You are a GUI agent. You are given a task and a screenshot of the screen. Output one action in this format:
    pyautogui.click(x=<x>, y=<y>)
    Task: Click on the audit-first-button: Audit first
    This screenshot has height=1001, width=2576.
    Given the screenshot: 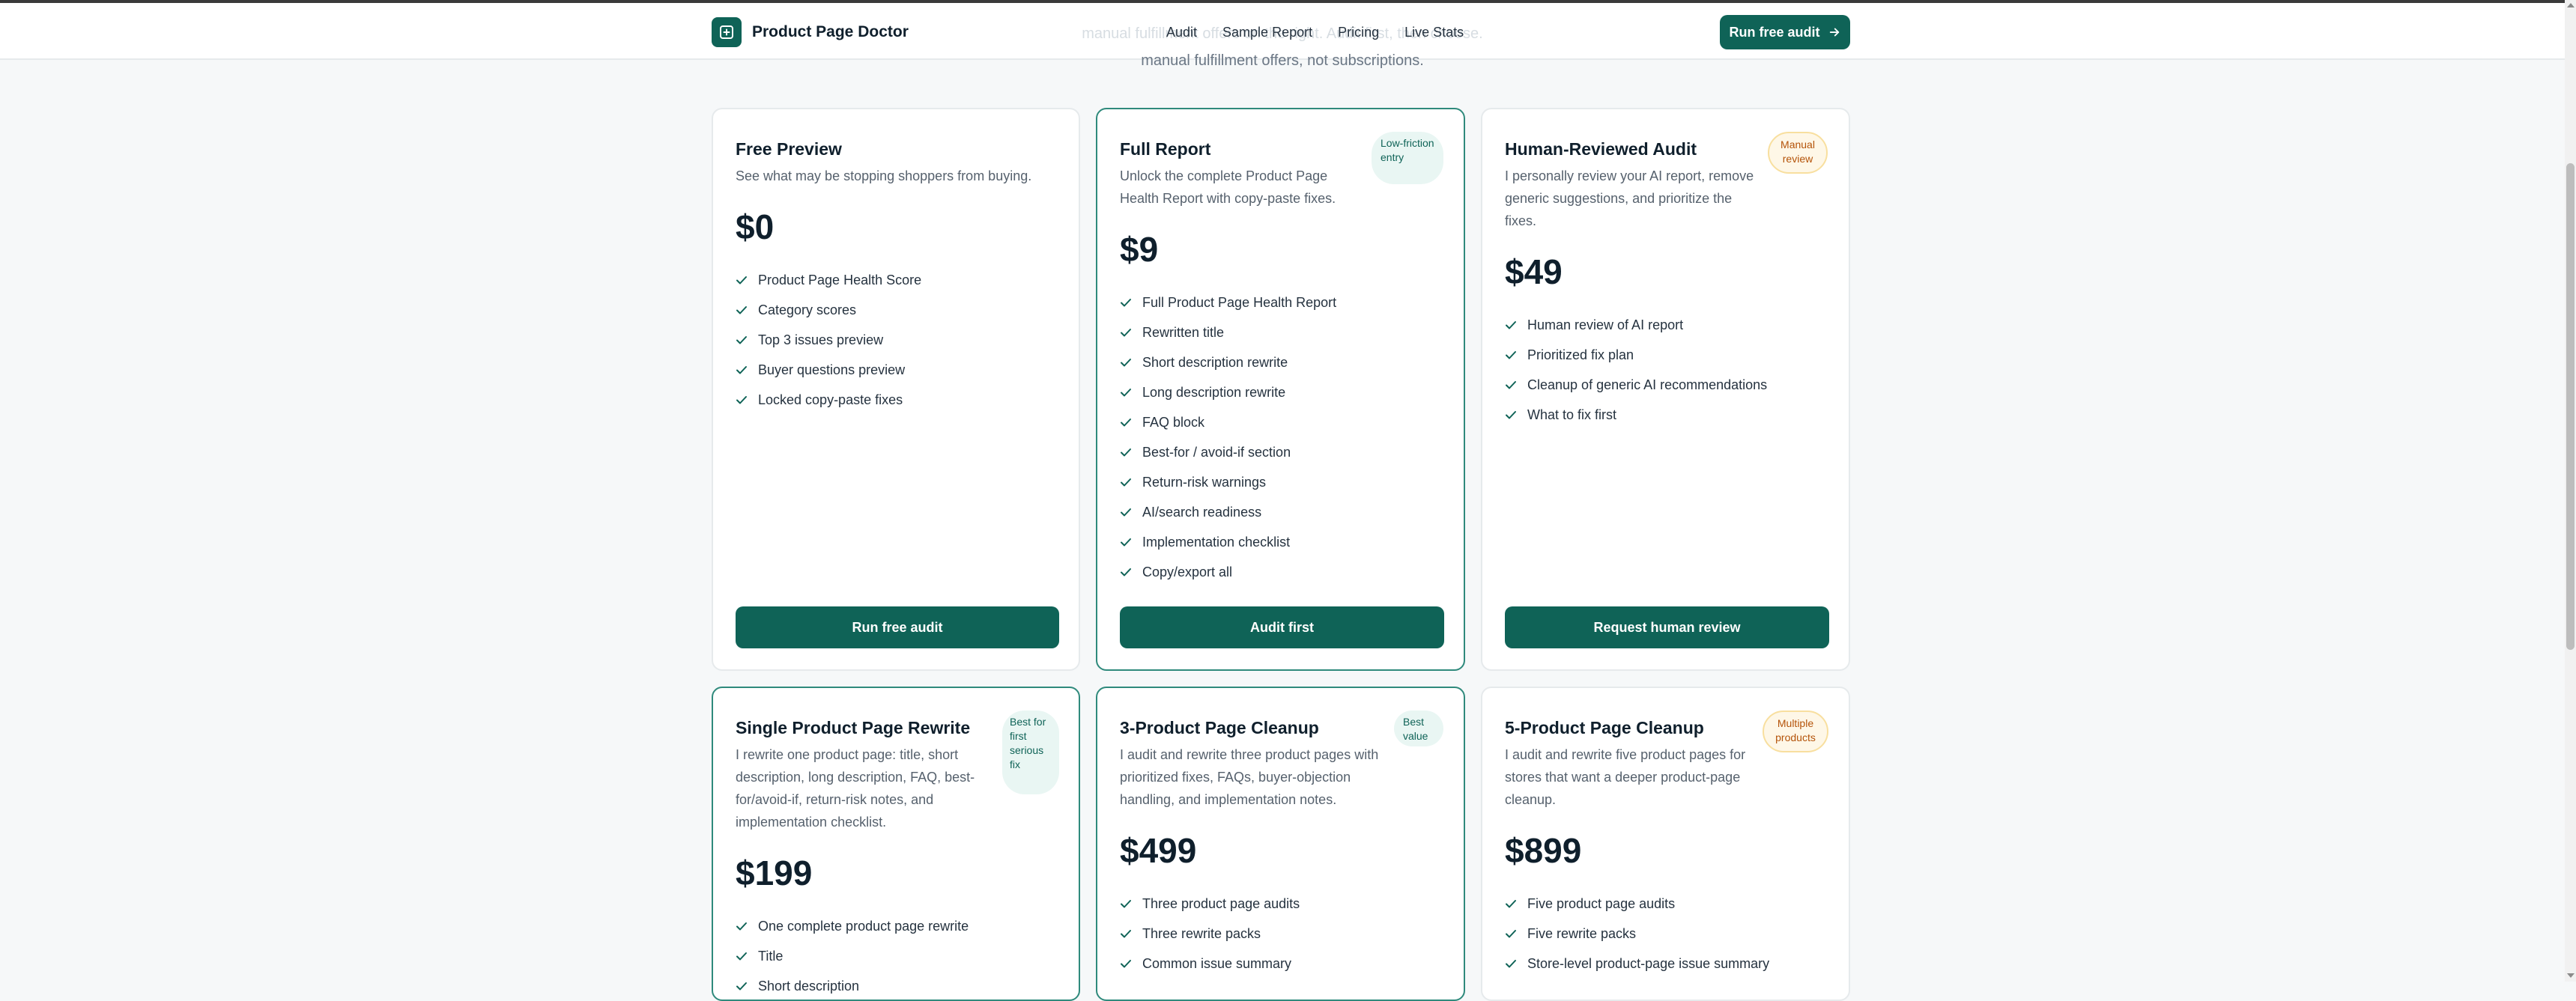 What is the action you would take?
    pyautogui.click(x=1282, y=627)
    